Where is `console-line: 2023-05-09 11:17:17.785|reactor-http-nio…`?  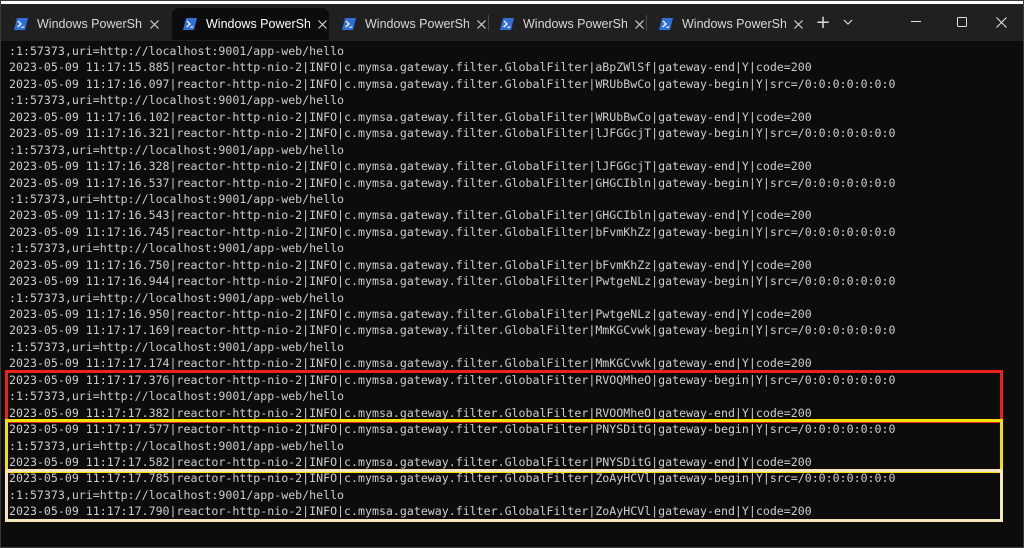
console-line: 2023-05-09 11:17:17.785|reactor-http-nio… is located at coordinates (452, 478).